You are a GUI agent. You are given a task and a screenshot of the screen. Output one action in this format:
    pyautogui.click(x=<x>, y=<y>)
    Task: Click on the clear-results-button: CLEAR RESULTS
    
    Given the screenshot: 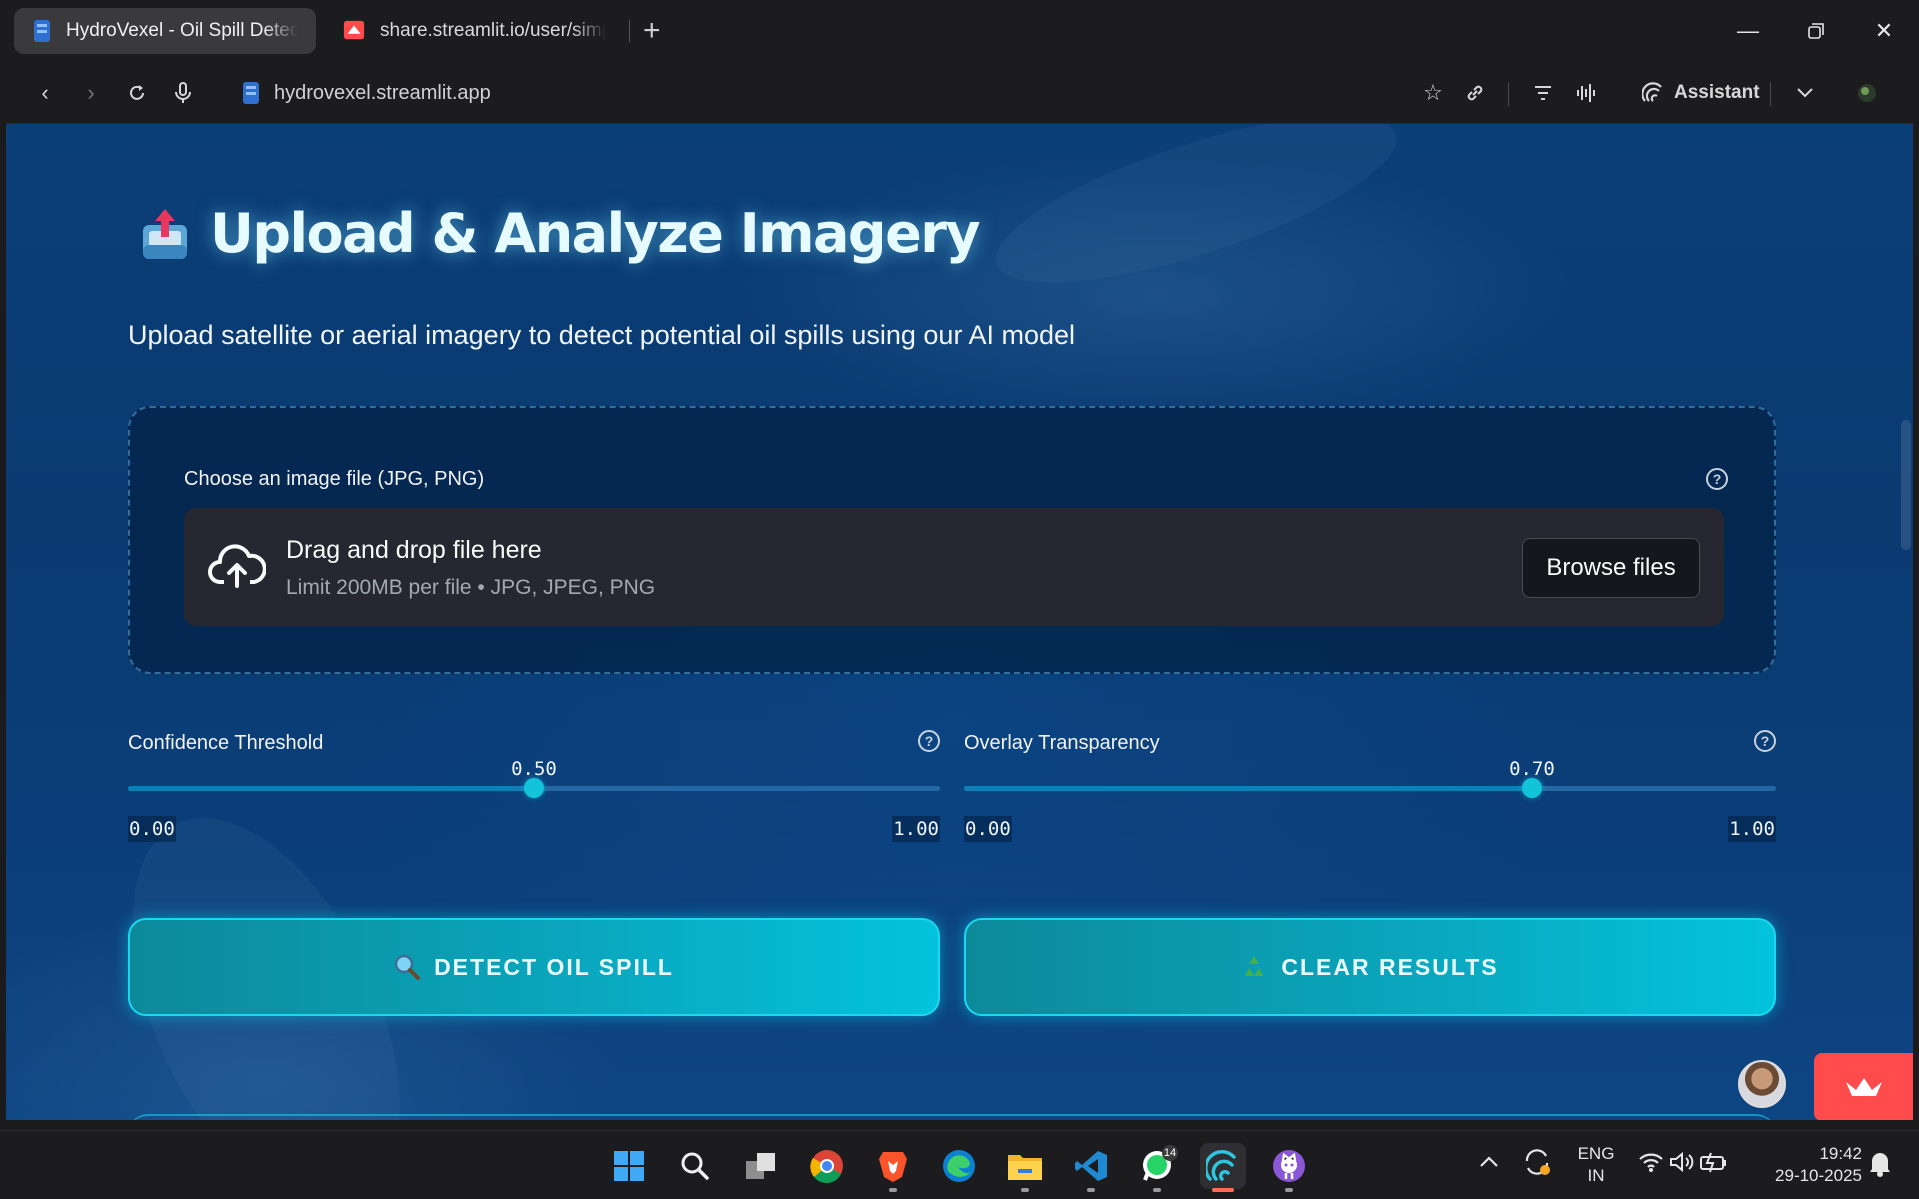 What is the action you would take?
    pyautogui.click(x=1370, y=967)
    